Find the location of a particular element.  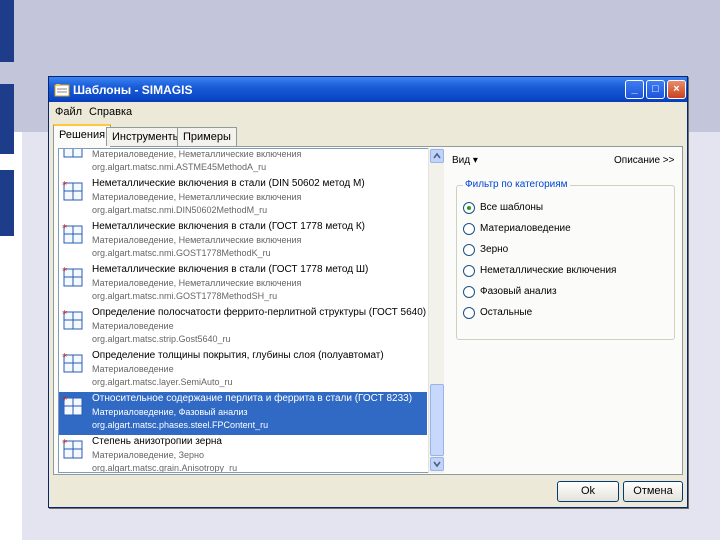

template-list-scrollbar is located at coordinates (436, 310).